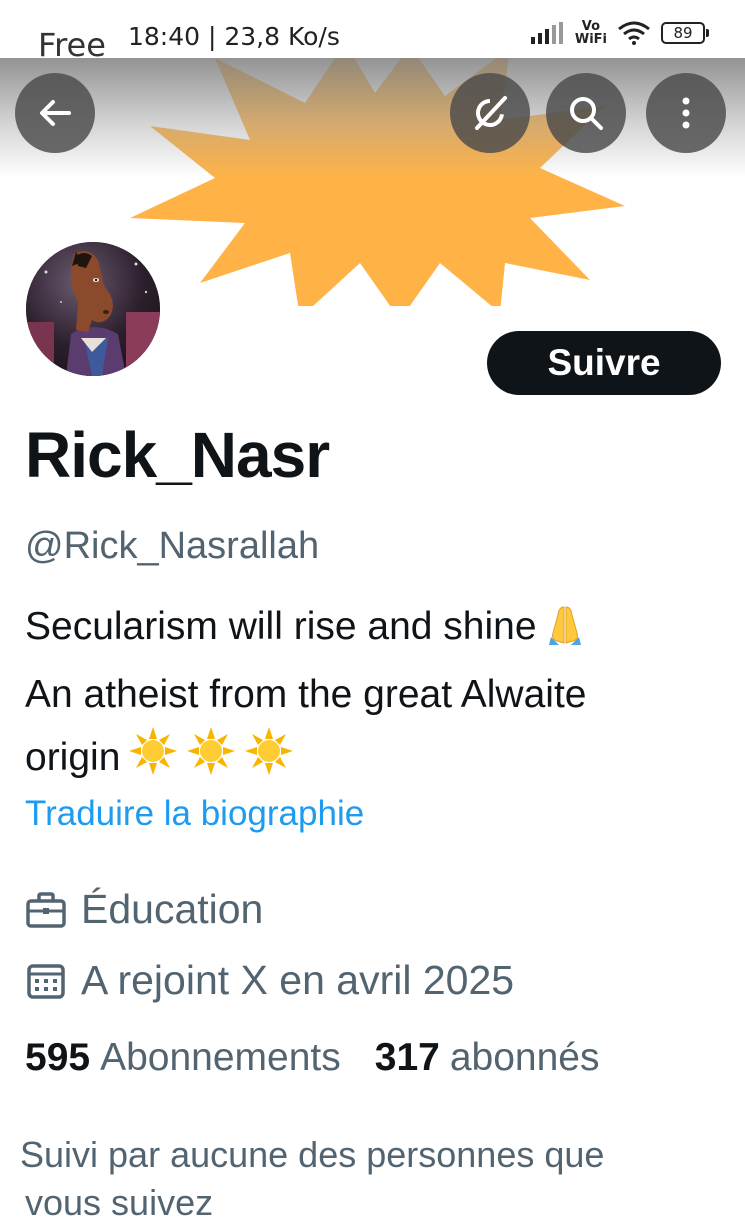 The height and width of the screenshot is (1224, 745). I want to click on search-icon, so click(586, 113).